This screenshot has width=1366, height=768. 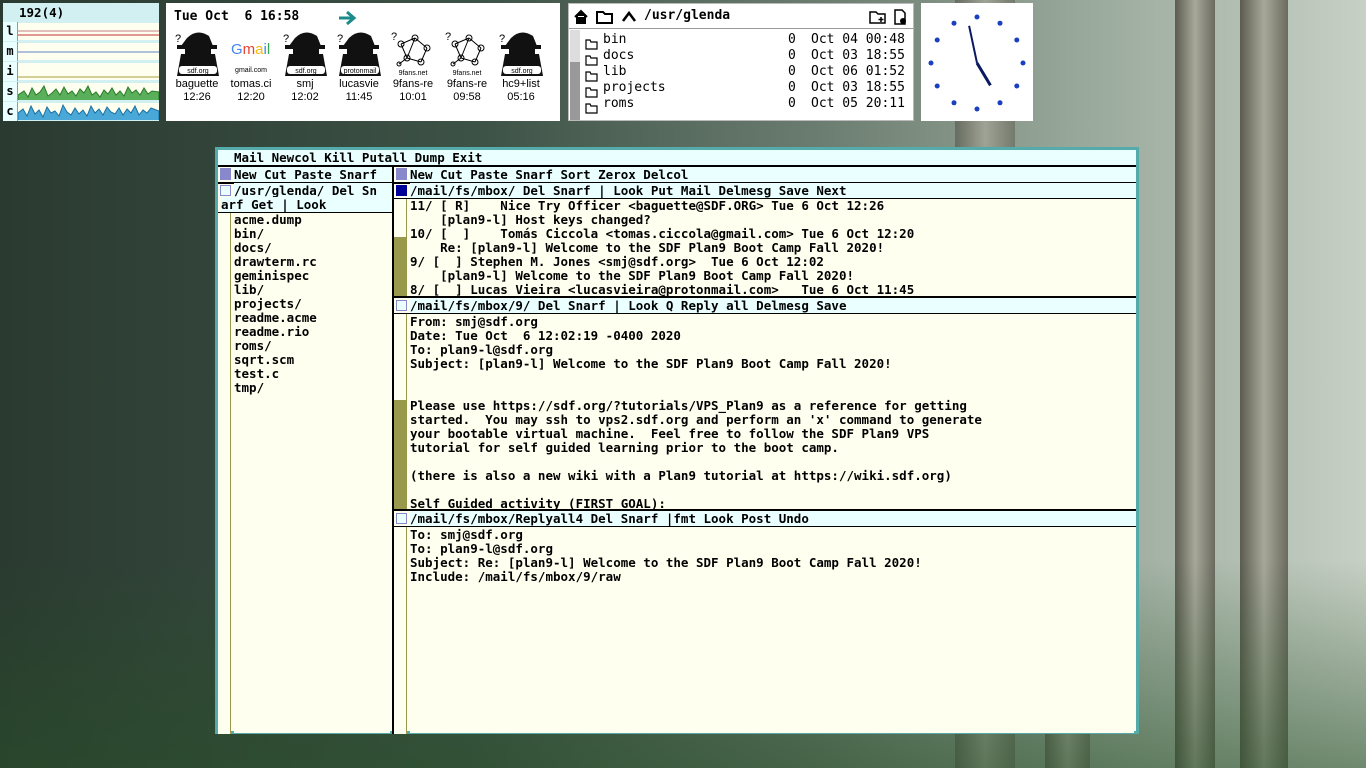 What do you see at coordinates (359, 84) in the screenshot?
I see `face-name: lucasvie` at bounding box center [359, 84].